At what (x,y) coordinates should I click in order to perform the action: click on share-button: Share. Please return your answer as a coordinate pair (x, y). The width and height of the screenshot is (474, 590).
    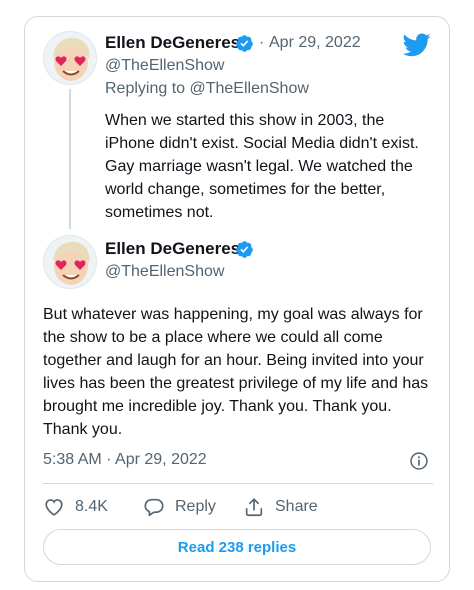
    Looking at the image, I should click on (280, 507).